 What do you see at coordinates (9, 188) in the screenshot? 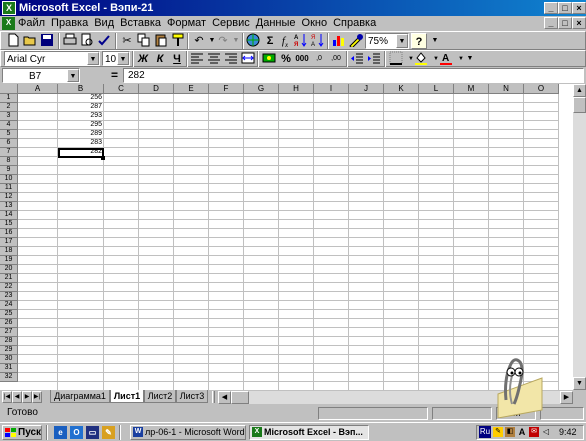
I see `row-header: 11` at bounding box center [9, 188].